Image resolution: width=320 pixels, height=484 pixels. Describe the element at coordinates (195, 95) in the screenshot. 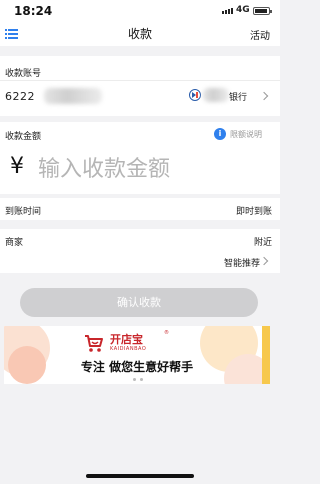

I see `bank-logo-icon` at that location.